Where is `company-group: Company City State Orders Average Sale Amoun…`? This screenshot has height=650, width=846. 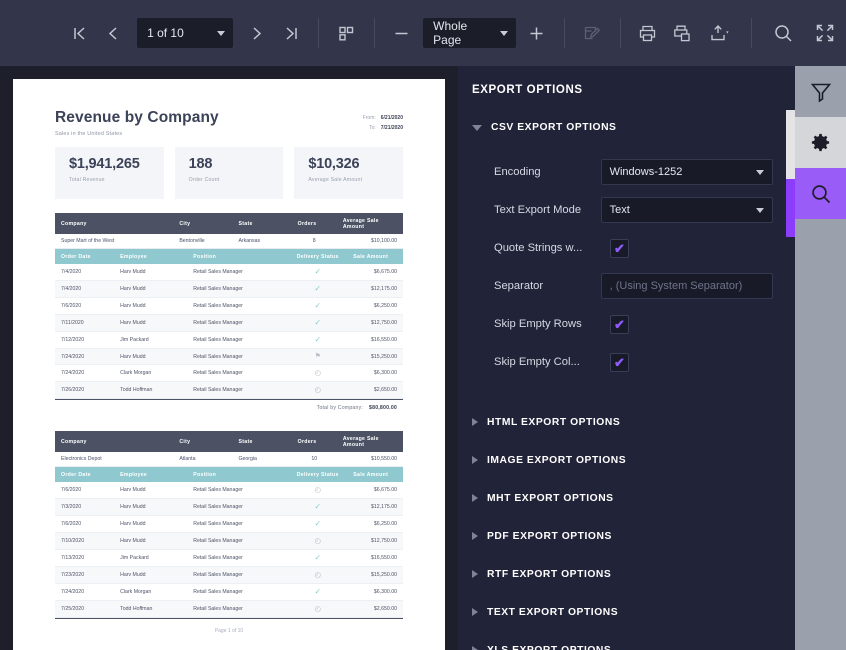 company-group: Company City State Orders Average Sale Amoun… is located at coordinates (229, 306).